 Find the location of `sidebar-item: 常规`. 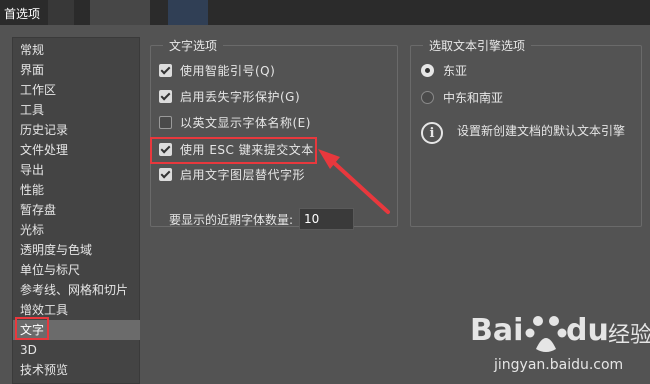

sidebar-item: 常规 is located at coordinates (76, 50).